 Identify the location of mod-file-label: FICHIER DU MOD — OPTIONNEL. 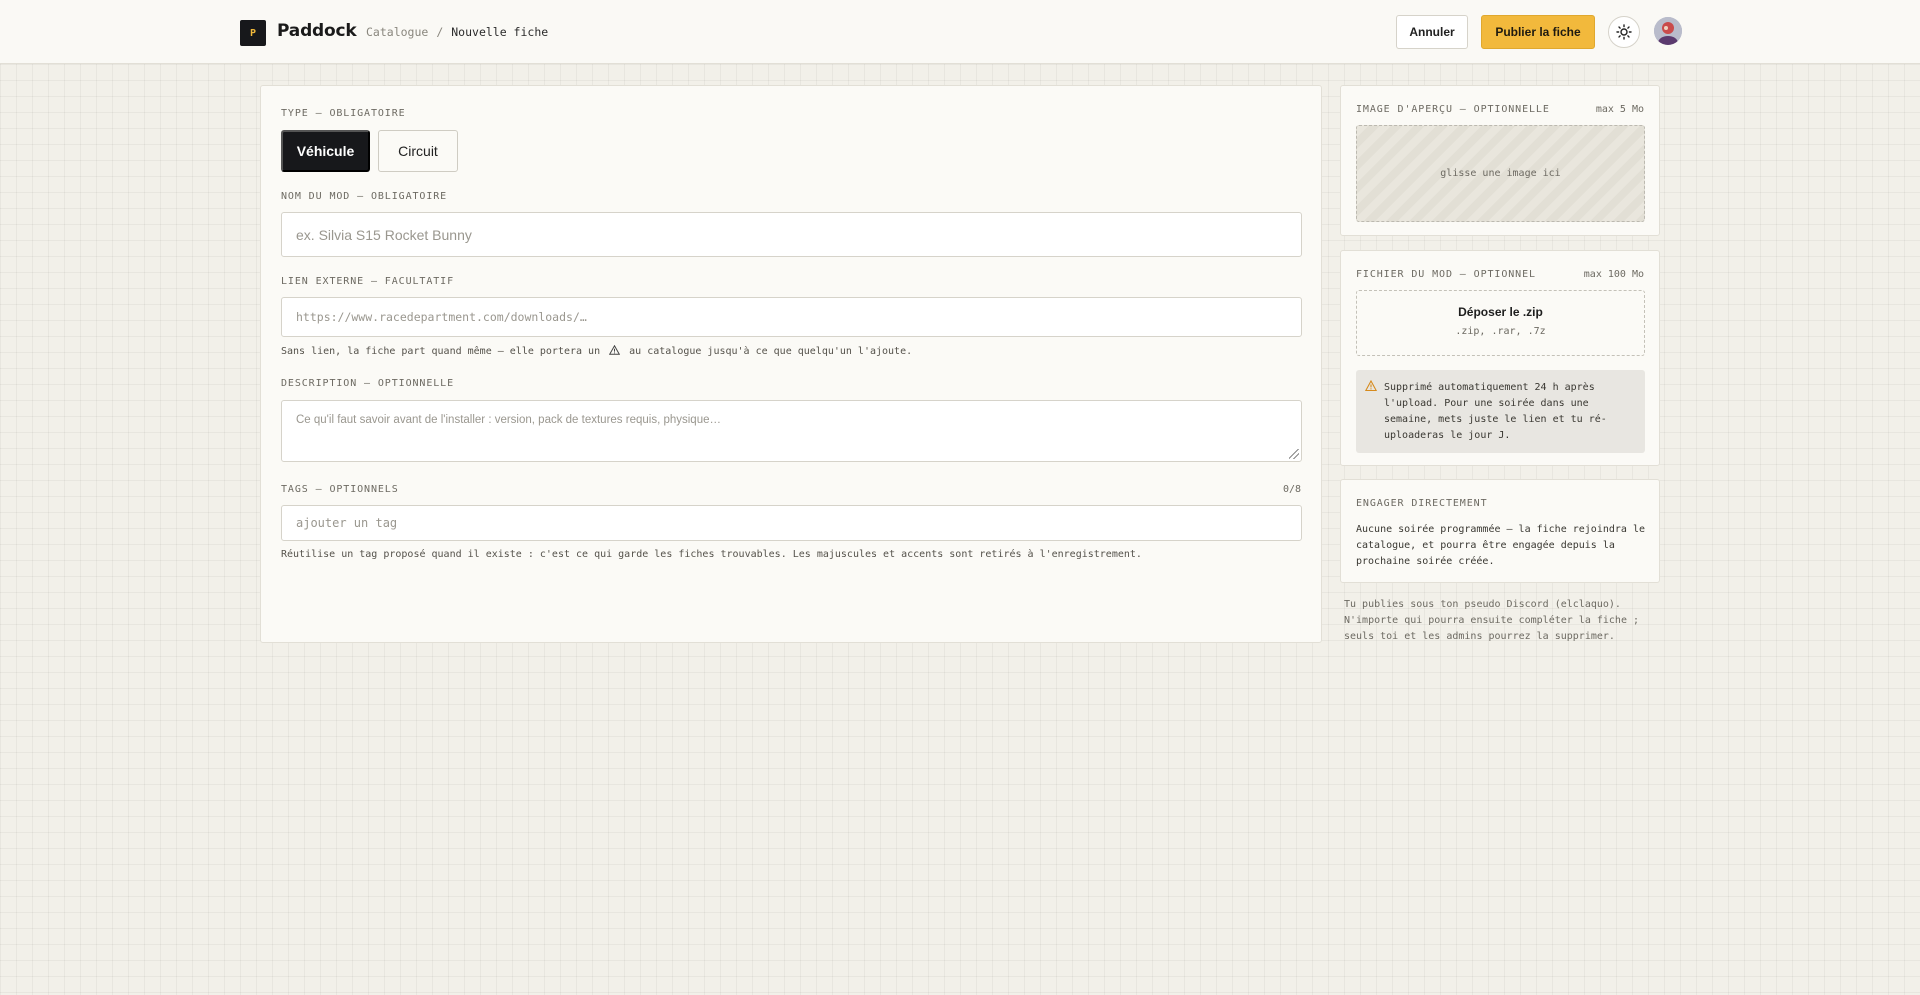
(1446, 274).